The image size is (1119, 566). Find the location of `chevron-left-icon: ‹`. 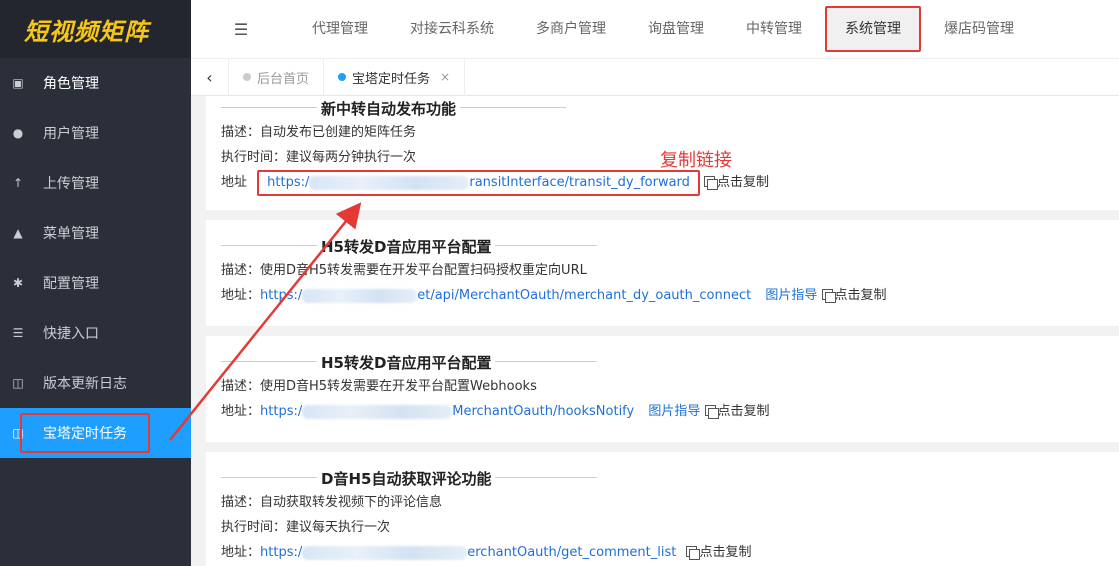

chevron-left-icon: ‹ is located at coordinates (210, 77).